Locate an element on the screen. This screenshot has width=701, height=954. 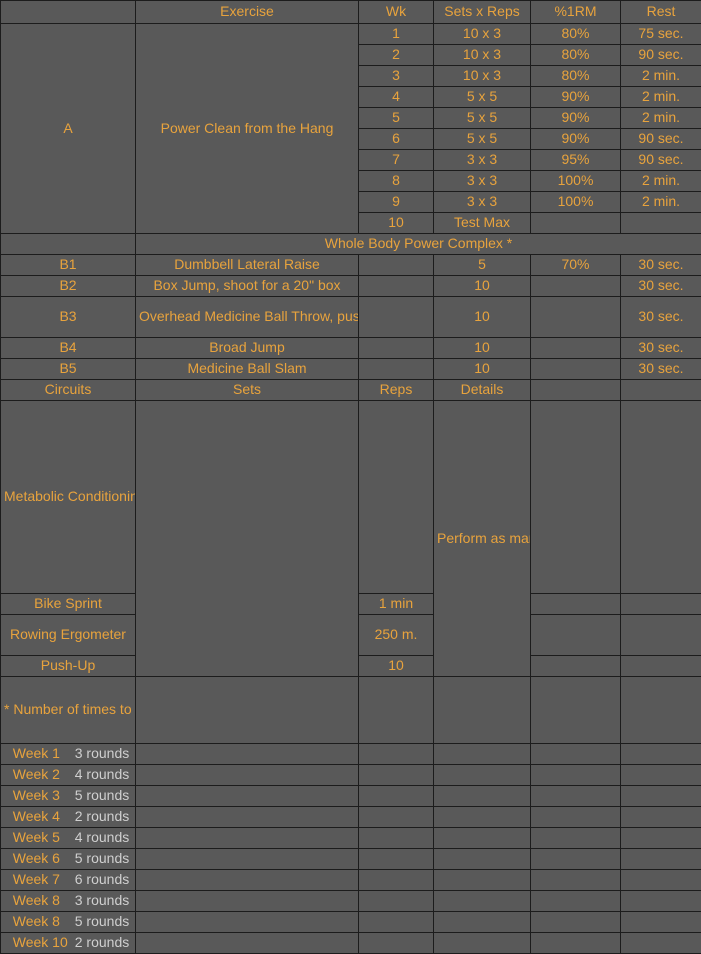
footnote-week-label: Week 7 is located at coordinates (41, 879).